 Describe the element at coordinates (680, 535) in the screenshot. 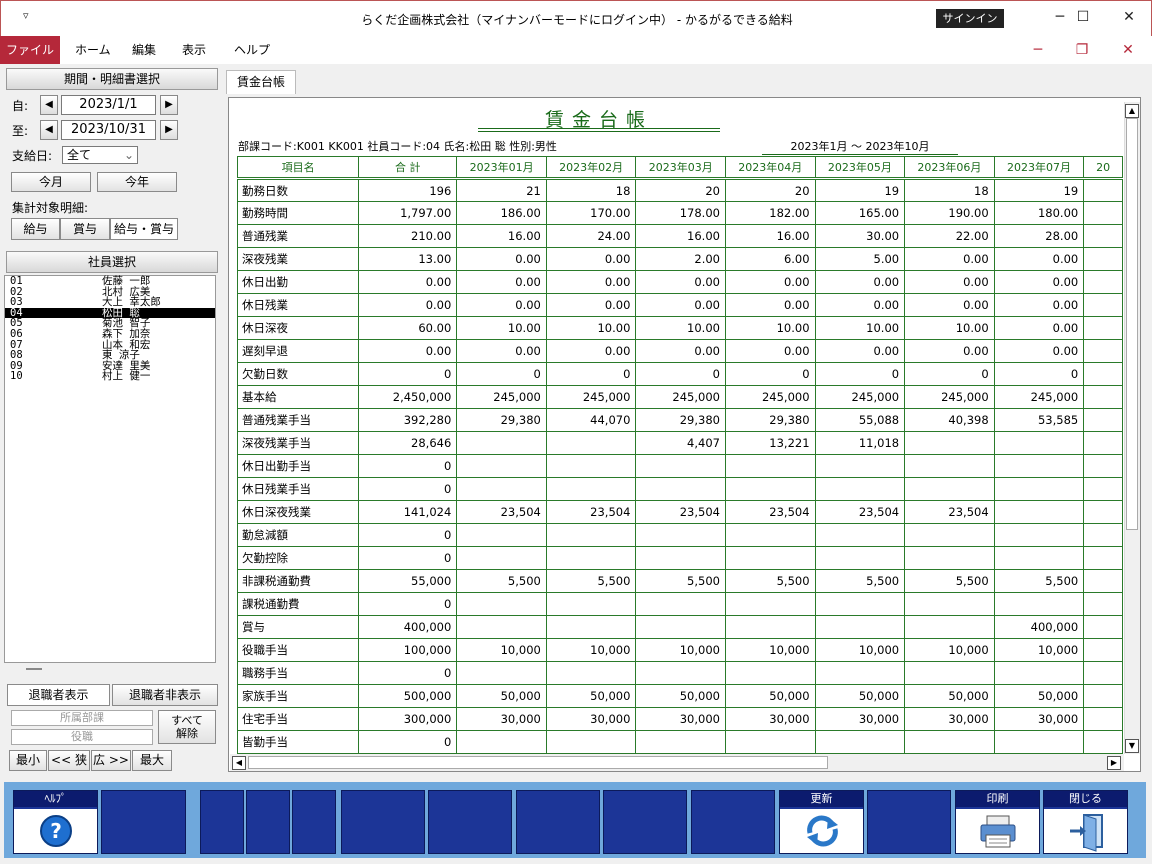

I see `table-row: 勤怠減額 0` at that location.